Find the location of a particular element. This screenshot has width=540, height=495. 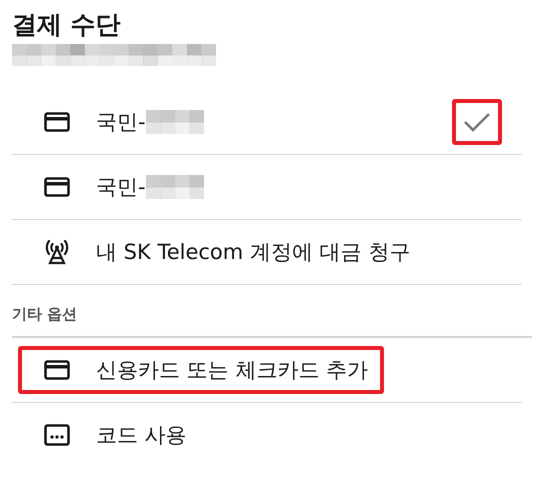

section-heading: 기타 옵션 is located at coordinates (45, 314).